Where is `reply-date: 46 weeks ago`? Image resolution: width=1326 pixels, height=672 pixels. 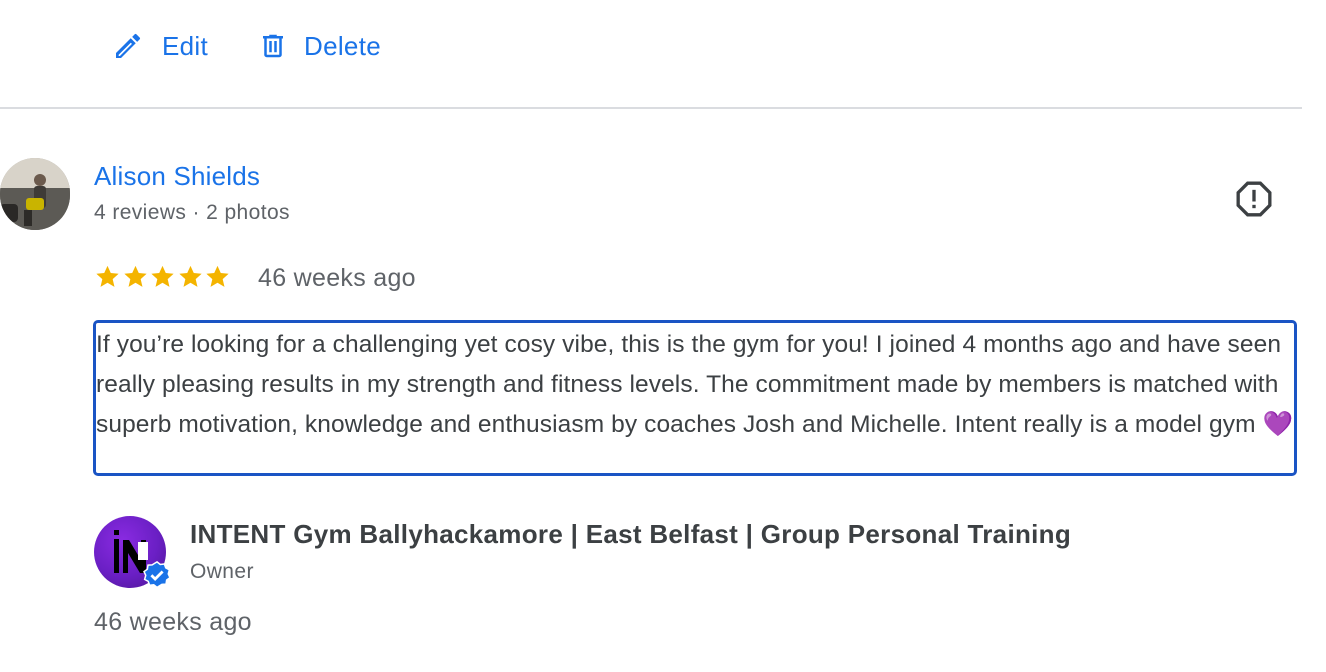
reply-date: 46 weeks ago is located at coordinates (173, 622).